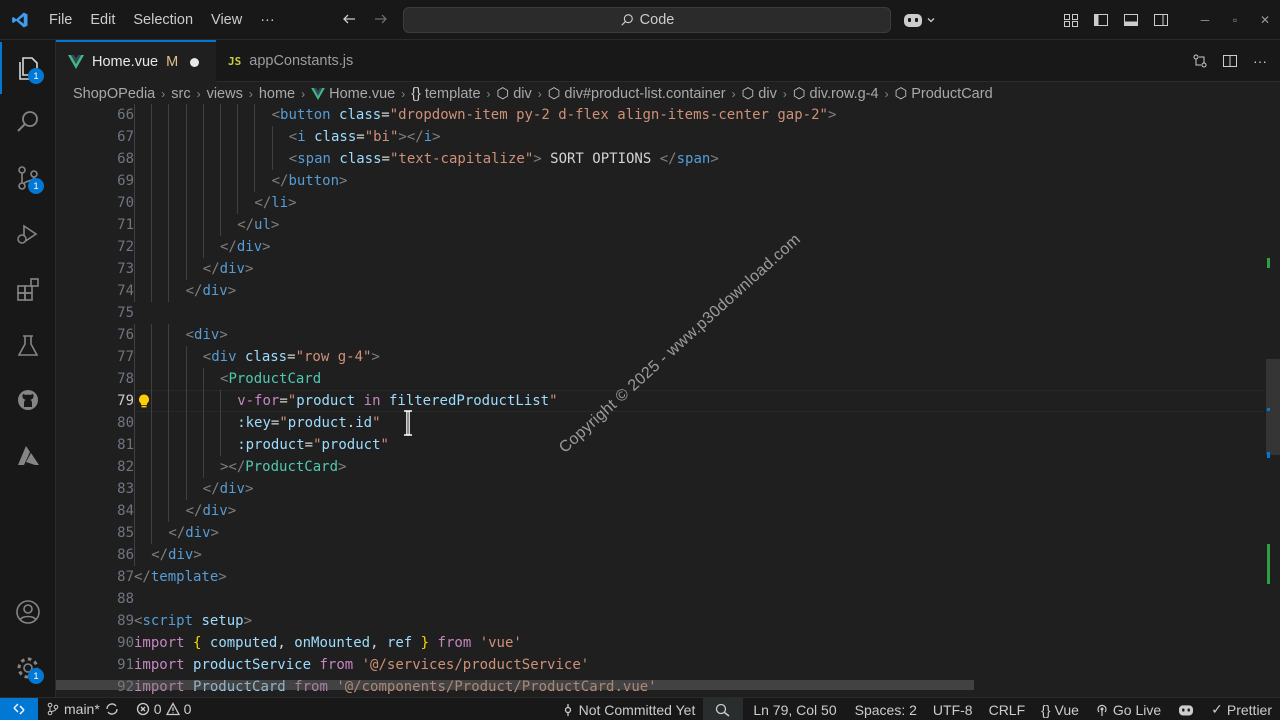 The width and height of the screenshot is (1280, 720). I want to click on line-number: 68, so click(125, 159).